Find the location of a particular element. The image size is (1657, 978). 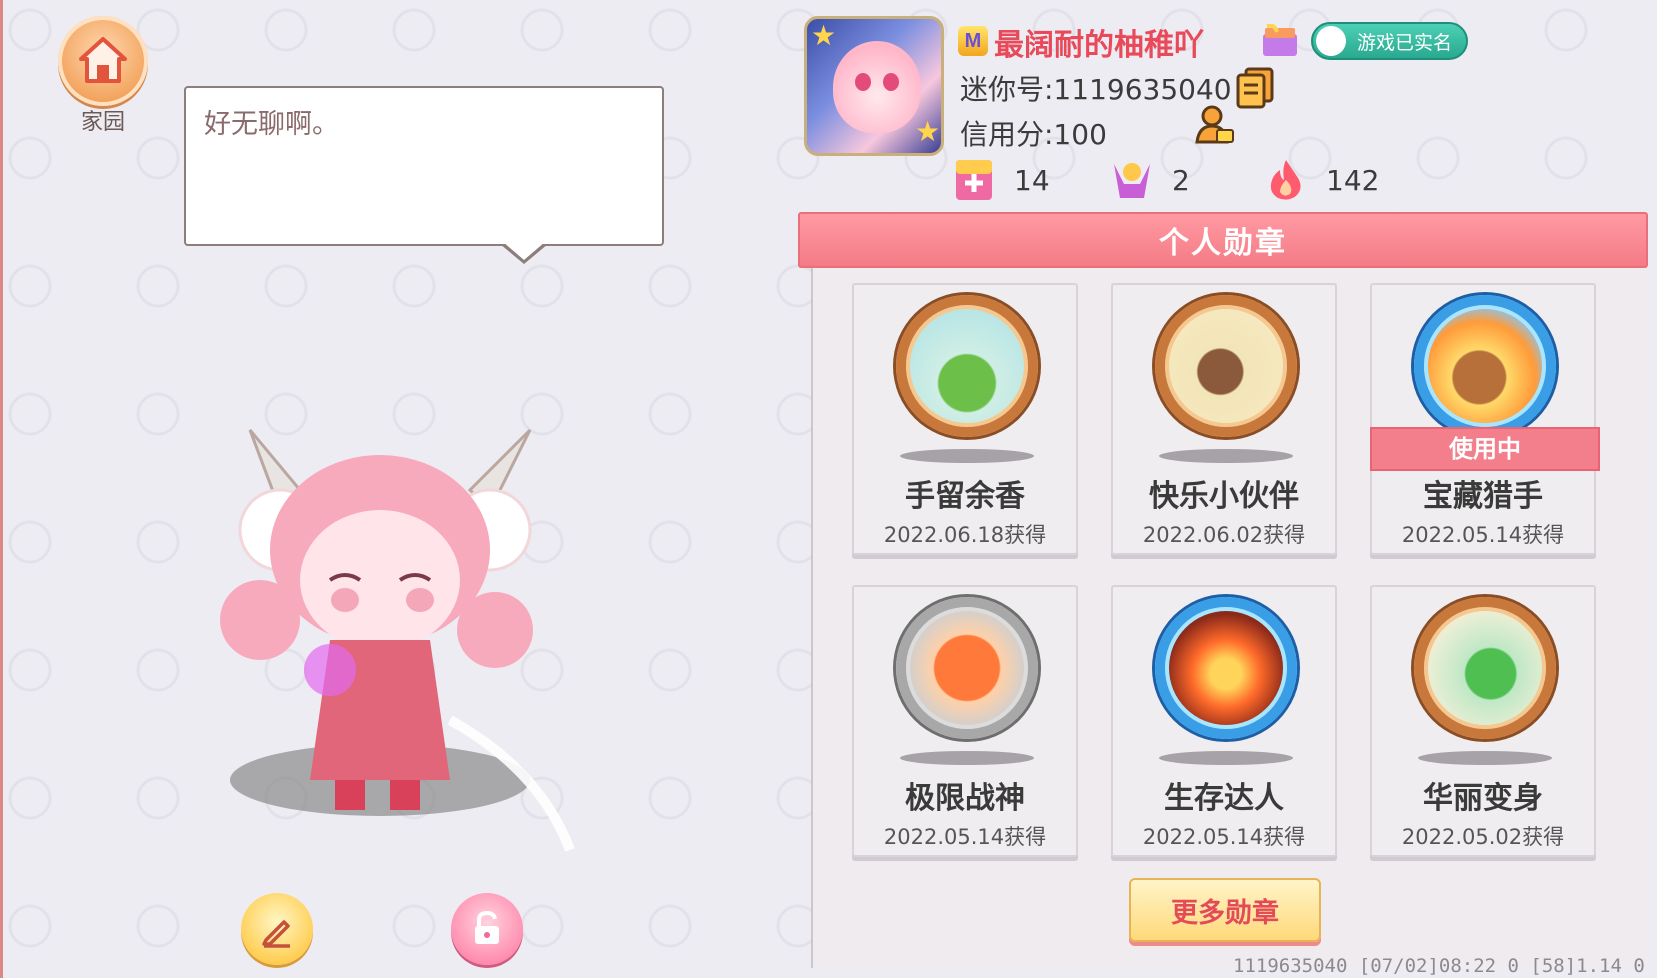

medal-date: 2022.05.02获得 is located at coordinates (1483, 837).